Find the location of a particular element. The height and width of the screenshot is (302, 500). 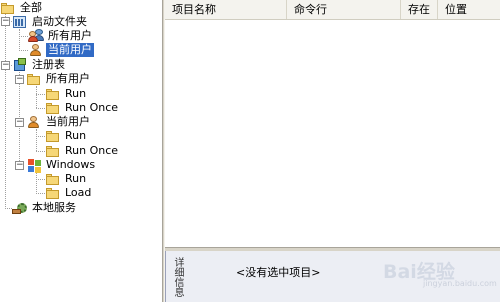

tree-item-local-services: 本地服务 is located at coordinates (45, 208).